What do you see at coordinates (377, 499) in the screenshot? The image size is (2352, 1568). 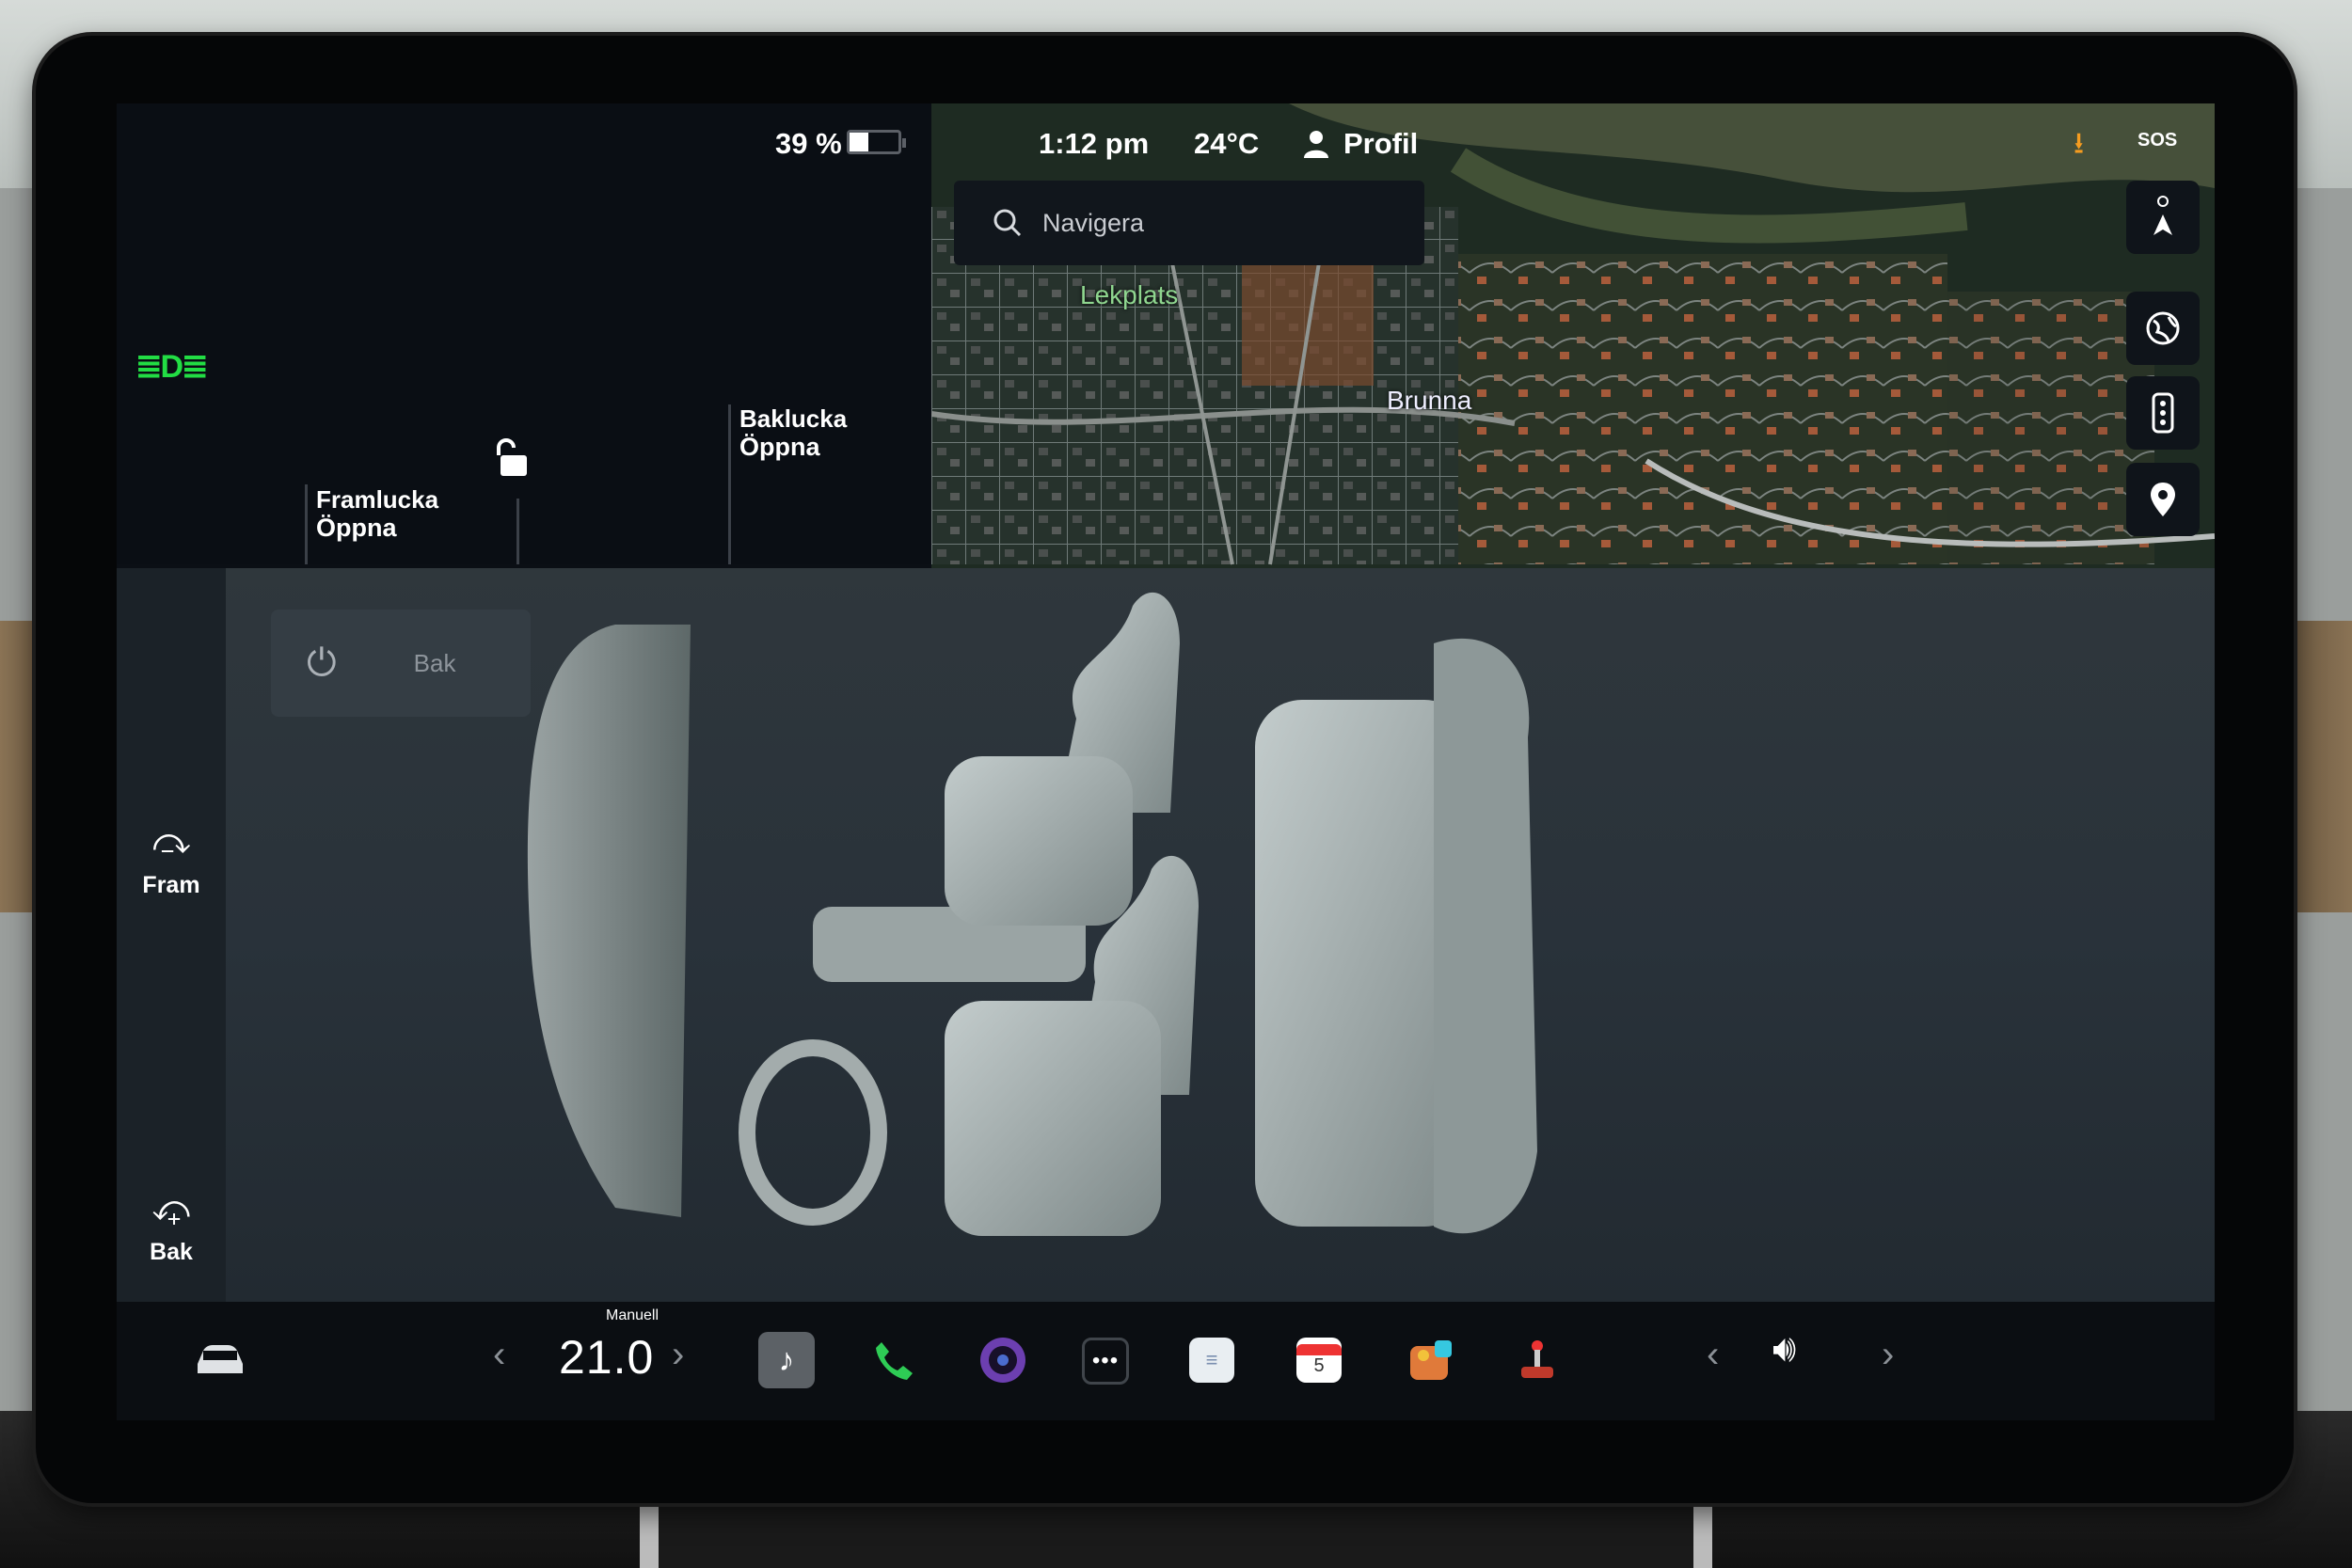 I see `frunk-title: Framlucka` at bounding box center [377, 499].